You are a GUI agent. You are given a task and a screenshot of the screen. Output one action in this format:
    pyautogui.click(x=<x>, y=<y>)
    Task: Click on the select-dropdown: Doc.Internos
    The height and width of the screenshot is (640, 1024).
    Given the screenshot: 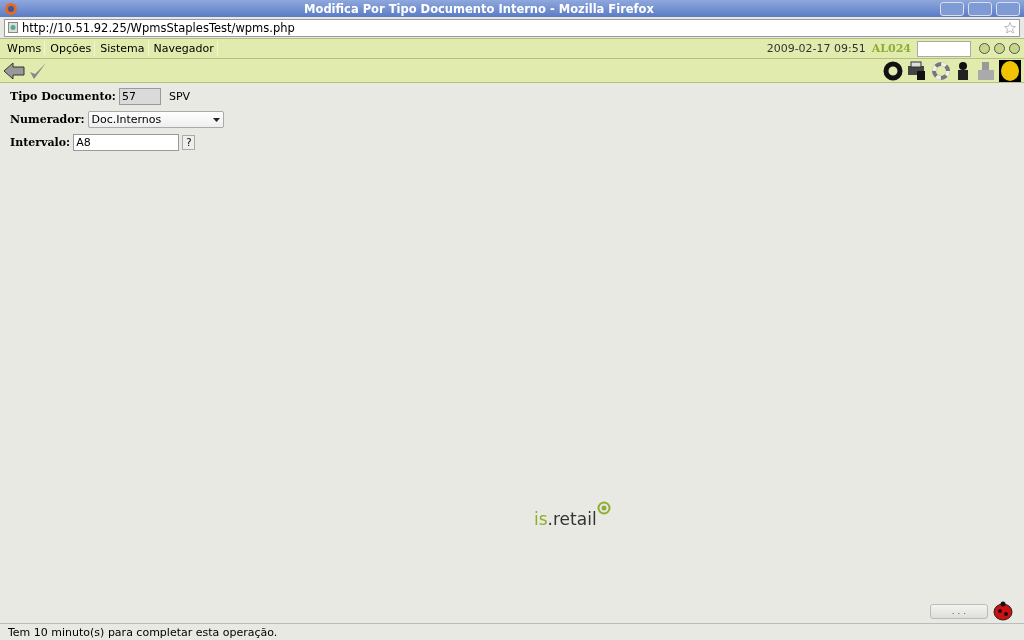 What is the action you would take?
    pyautogui.click(x=155, y=119)
    